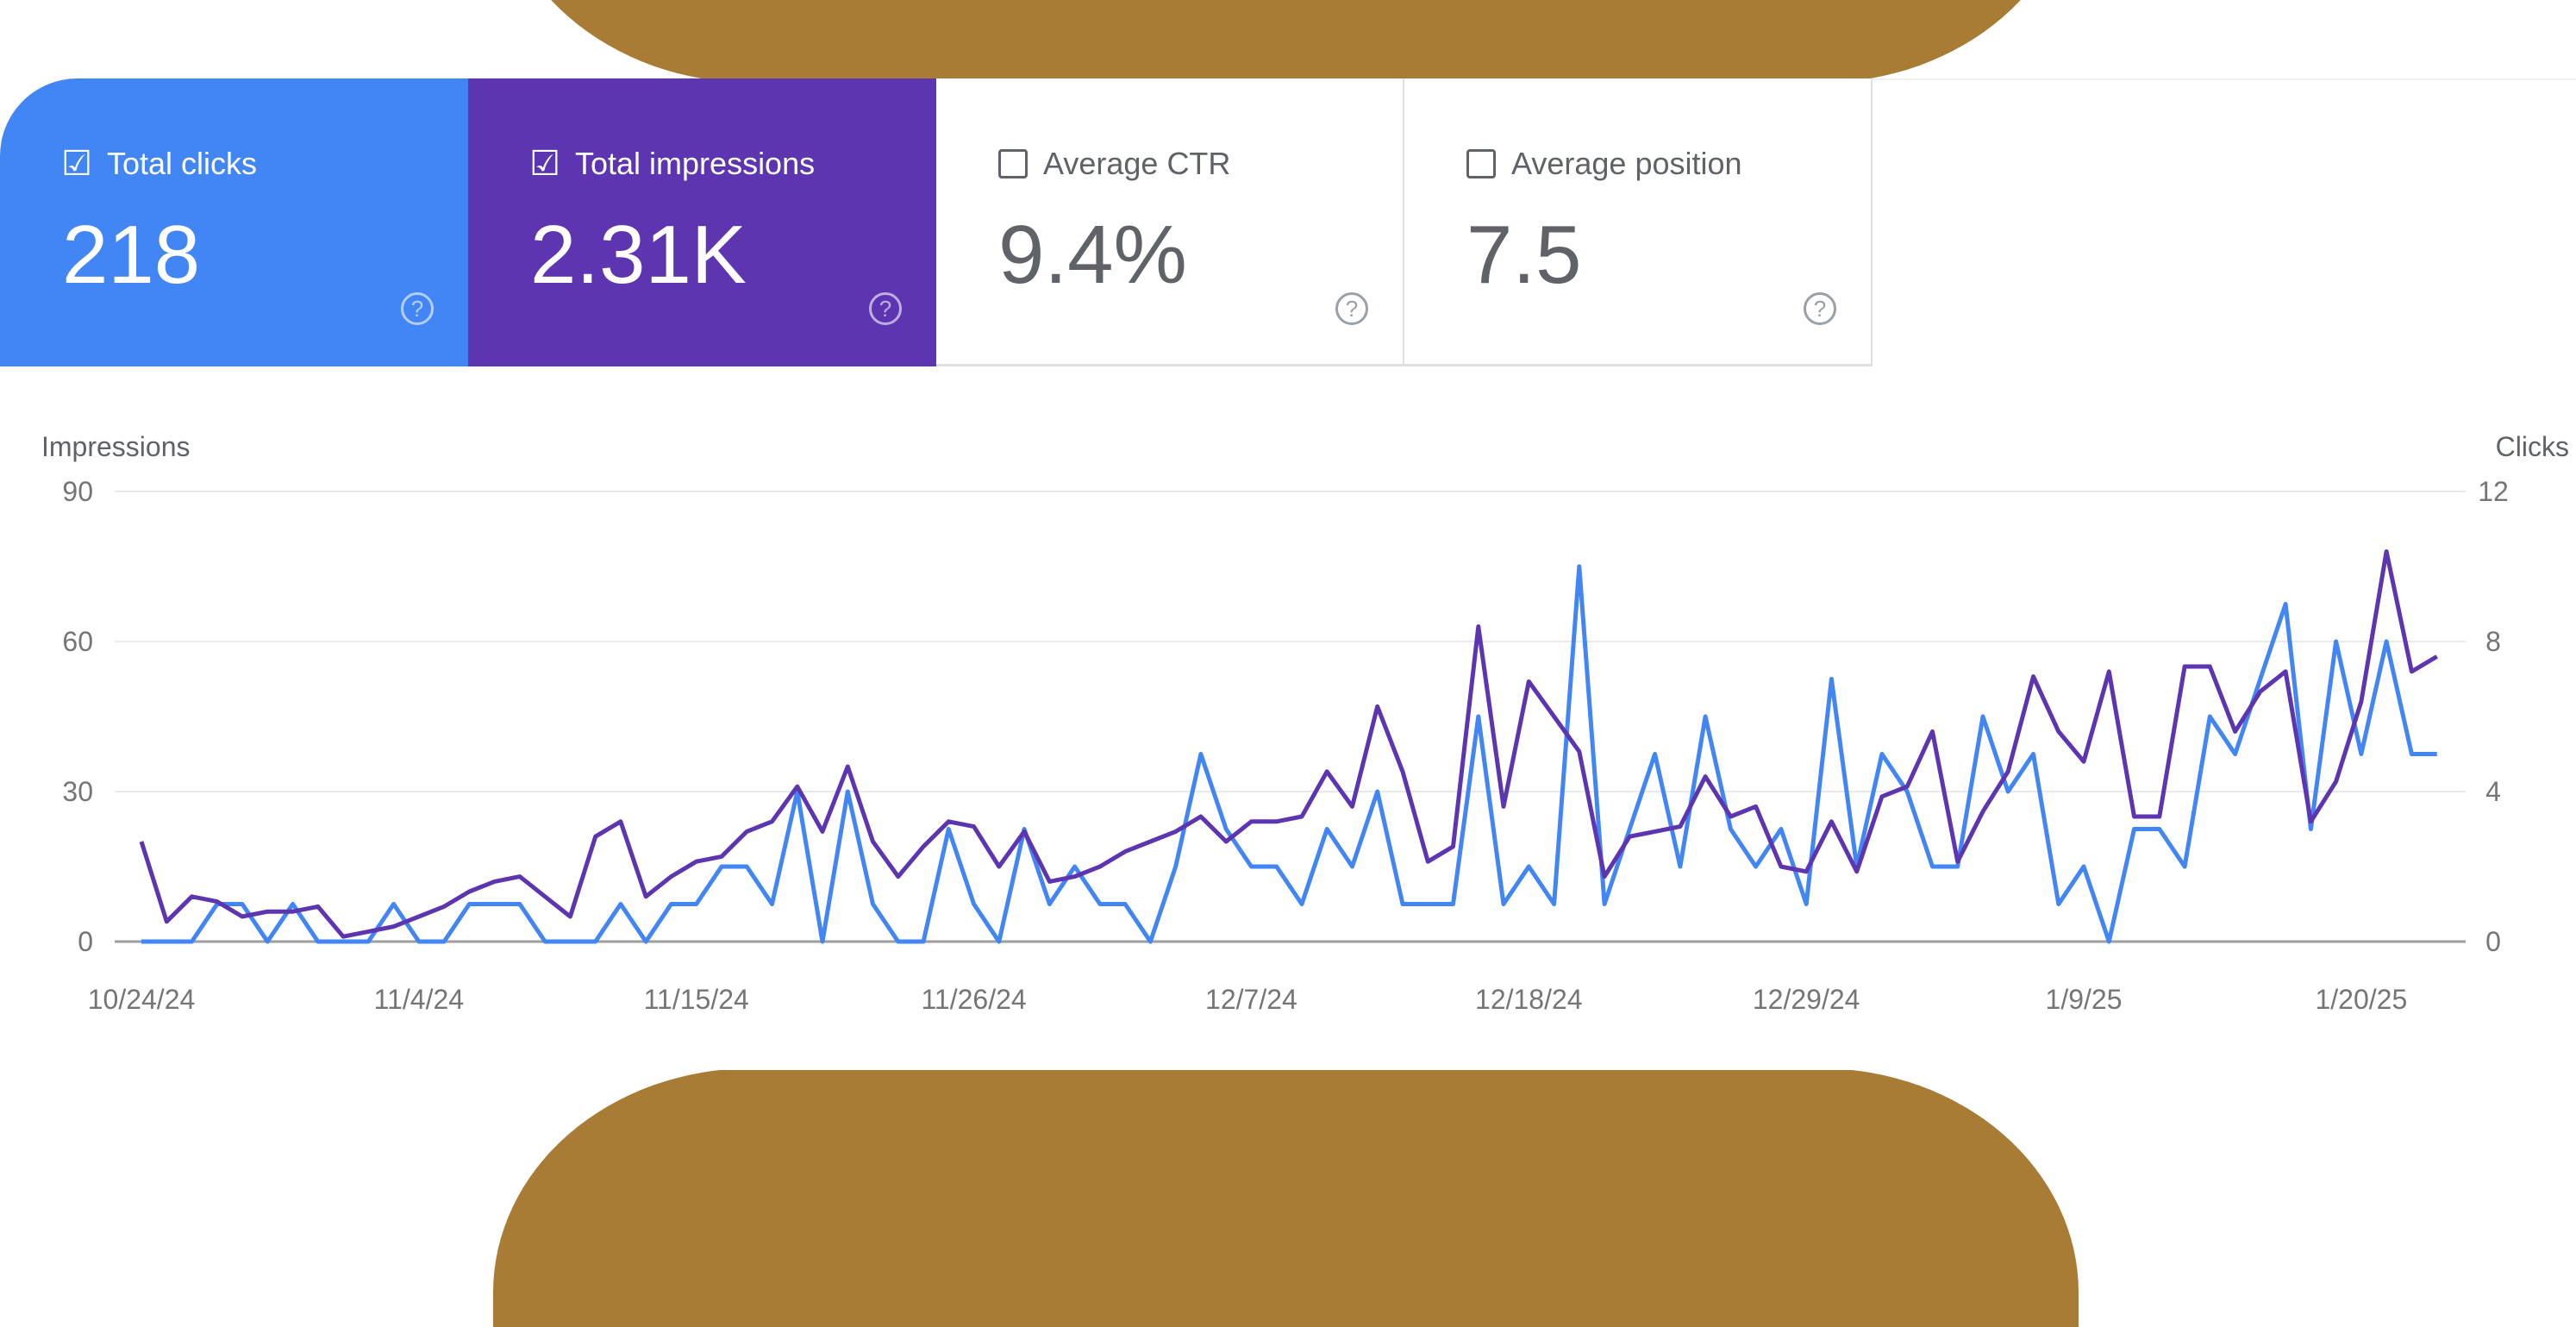 This screenshot has height=1327, width=2576. I want to click on x-tick-label: 12/18/24, so click(1529, 999).